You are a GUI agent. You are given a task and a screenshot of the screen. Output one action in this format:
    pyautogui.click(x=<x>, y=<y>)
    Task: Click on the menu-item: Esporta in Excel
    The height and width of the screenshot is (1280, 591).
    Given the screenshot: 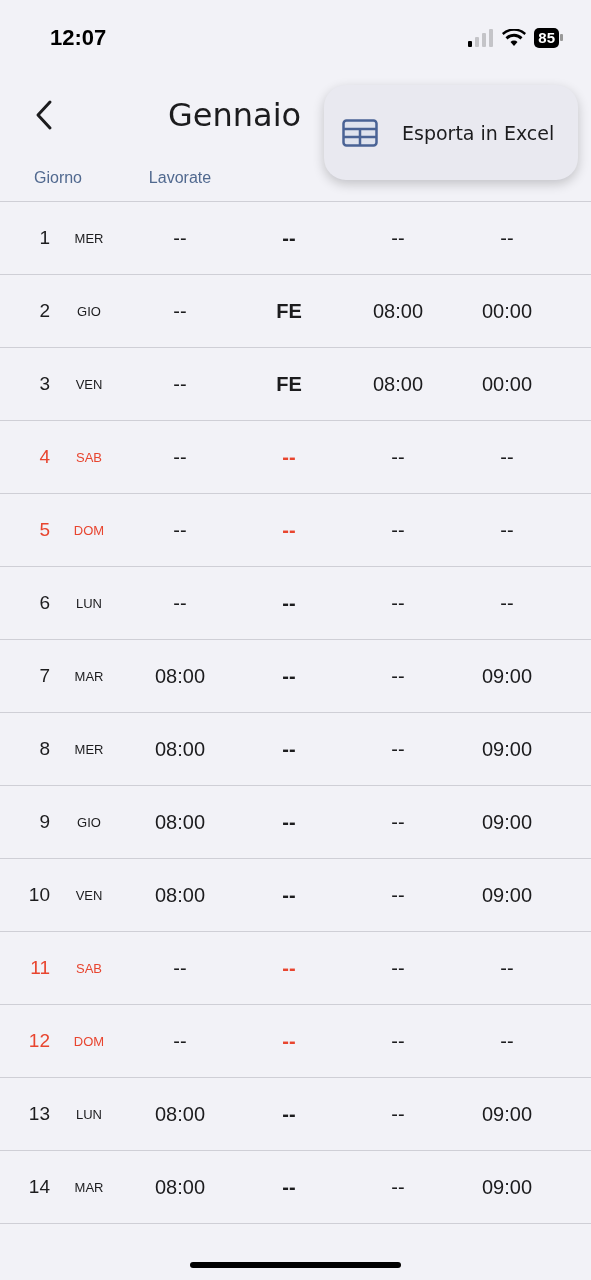 What is the action you would take?
    pyautogui.click(x=451, y=132)
    